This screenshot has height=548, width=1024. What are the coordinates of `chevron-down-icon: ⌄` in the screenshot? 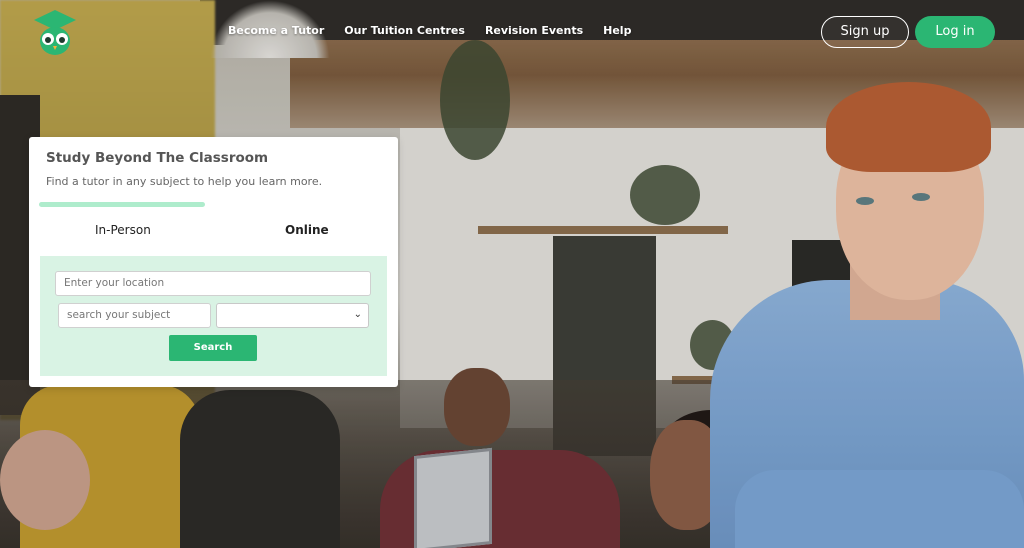 It's located at (357, 314).